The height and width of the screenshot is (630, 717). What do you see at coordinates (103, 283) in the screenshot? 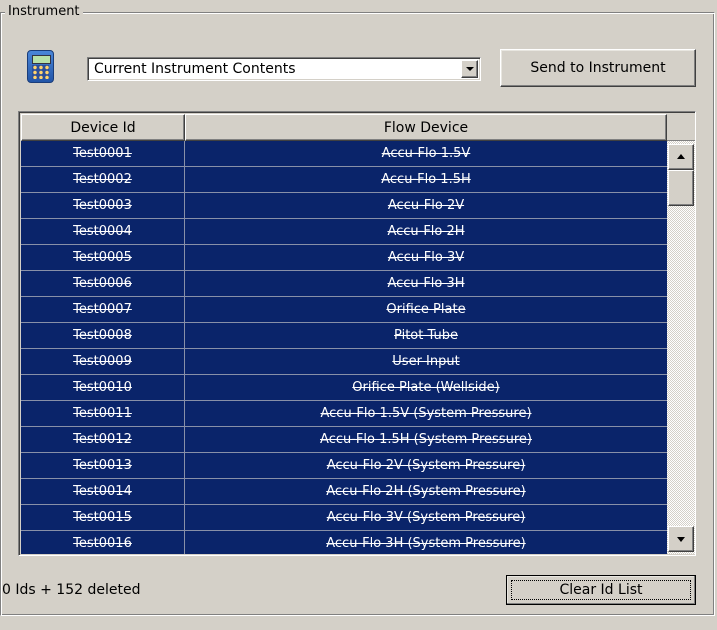
I see `device-id-cell: Test0006` at bounding box center [103, 283].